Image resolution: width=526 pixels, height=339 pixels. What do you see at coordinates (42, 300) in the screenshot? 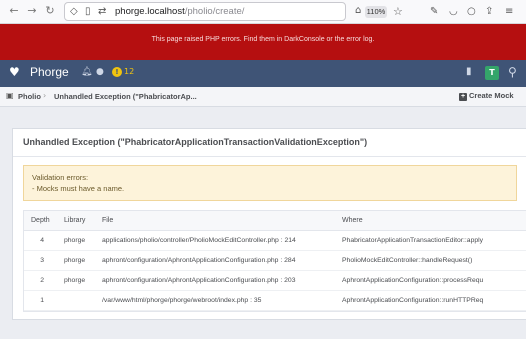
I see `row-depth: 1` at bounding box center [42, 300].